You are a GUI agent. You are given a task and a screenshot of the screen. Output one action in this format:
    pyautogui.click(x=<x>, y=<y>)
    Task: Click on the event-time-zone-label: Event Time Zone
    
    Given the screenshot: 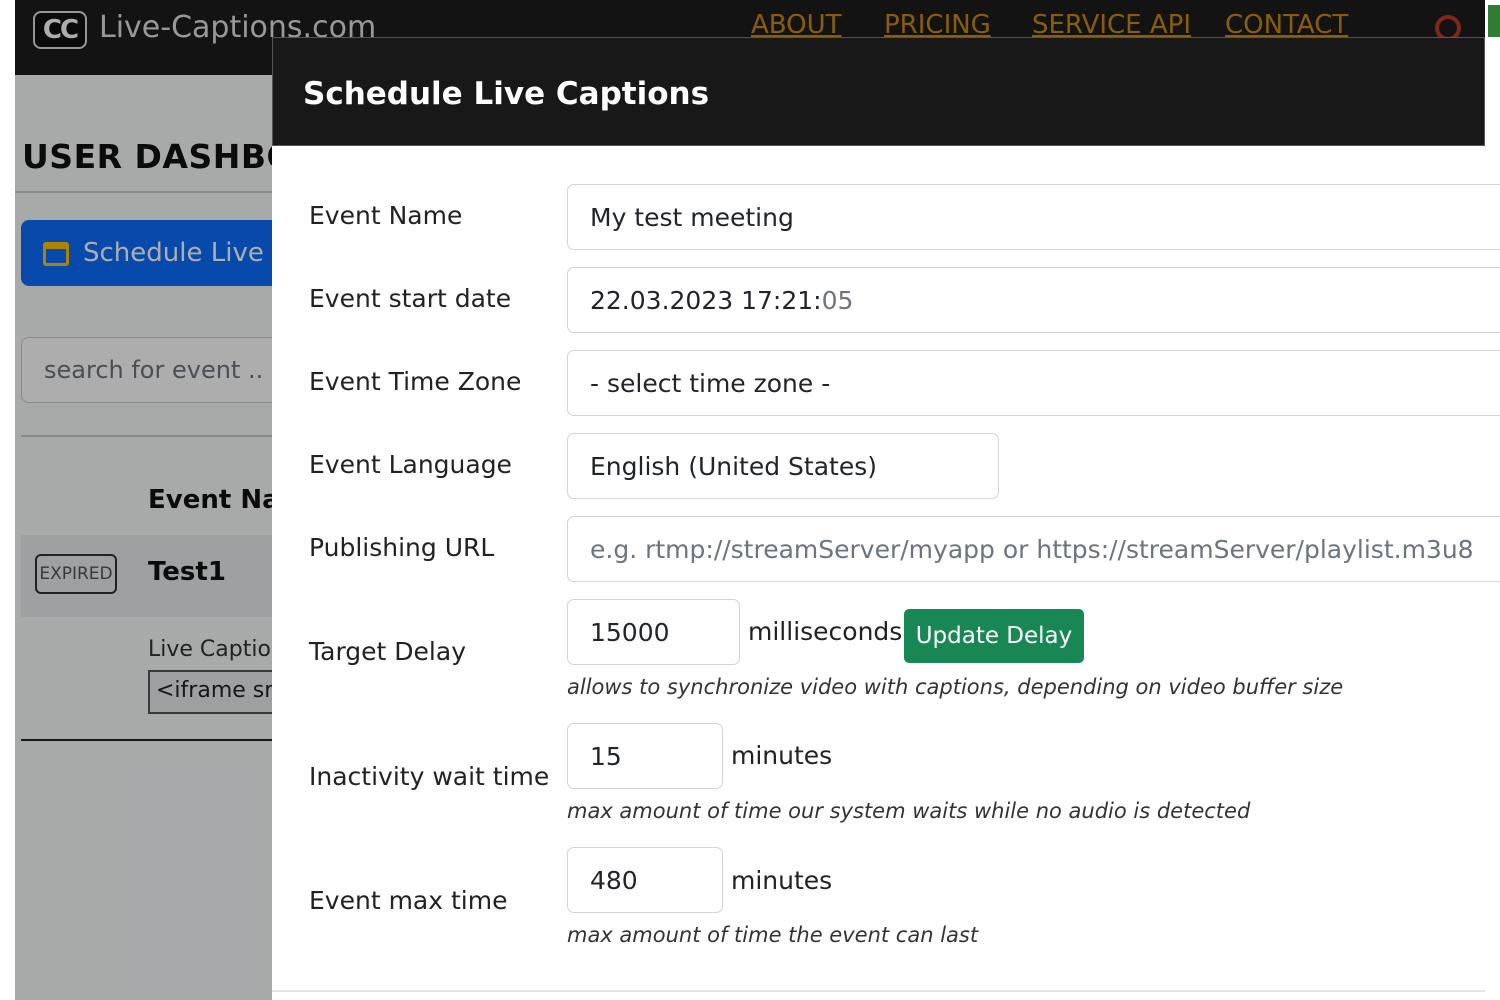 What is the action you would take?
    pyautogui.click(x=415, y=381)
    